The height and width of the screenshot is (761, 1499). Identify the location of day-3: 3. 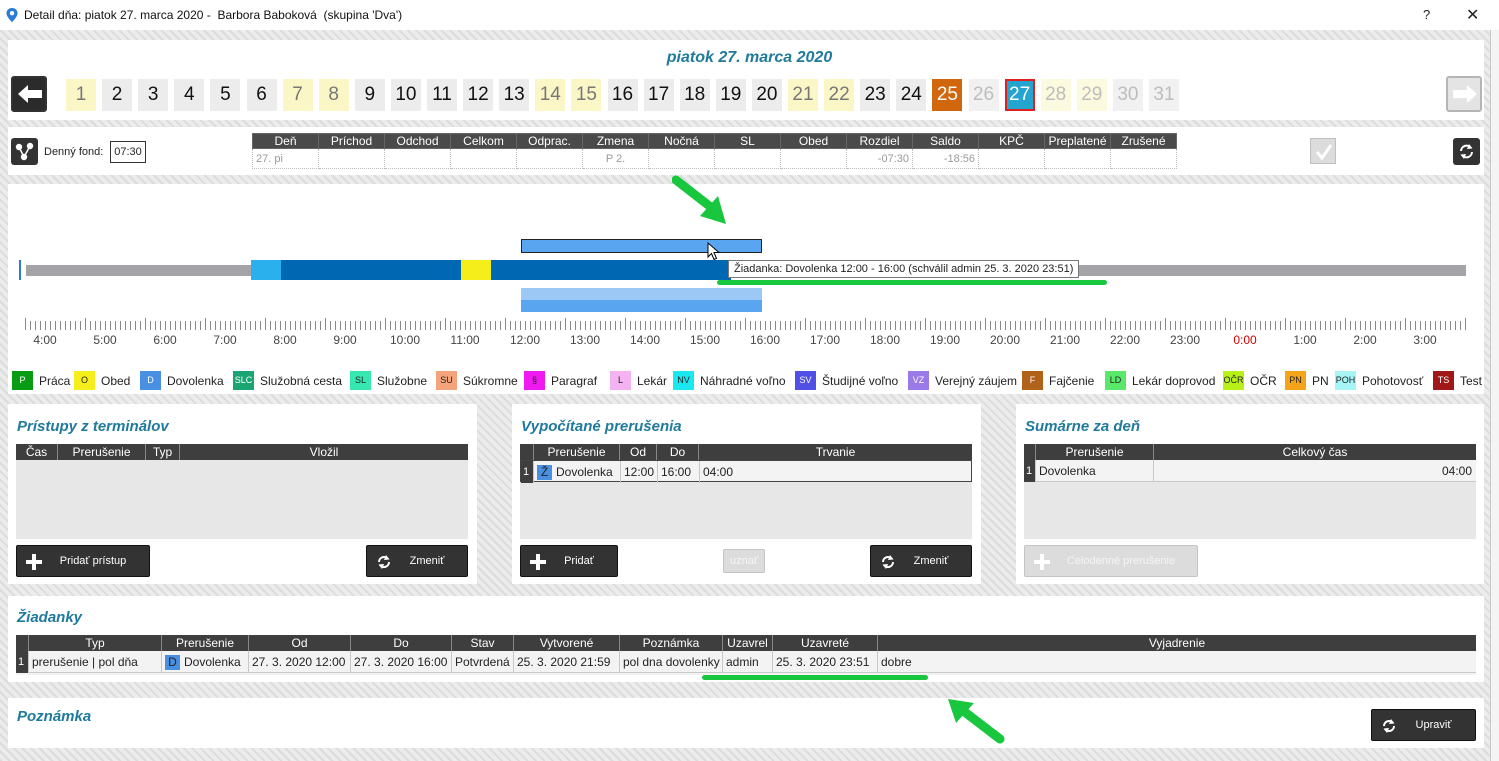
(153, 95).